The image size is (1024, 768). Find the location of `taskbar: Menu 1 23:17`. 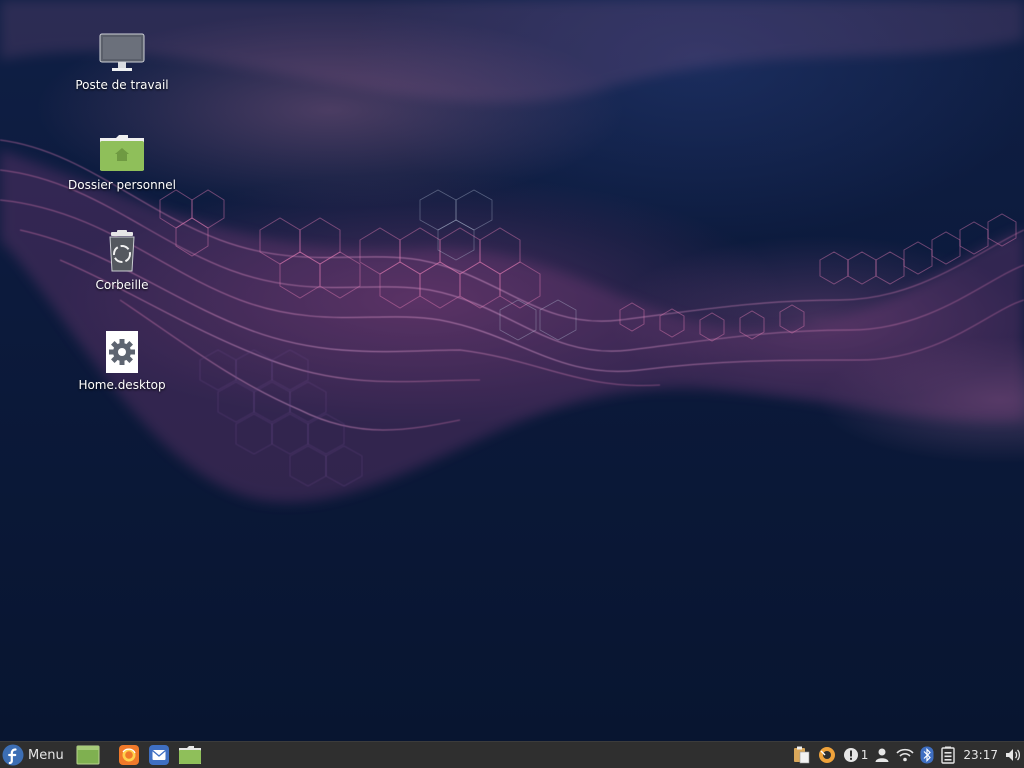

taskbar: Menu 1 23:17 is located at coordinates (512, 754).